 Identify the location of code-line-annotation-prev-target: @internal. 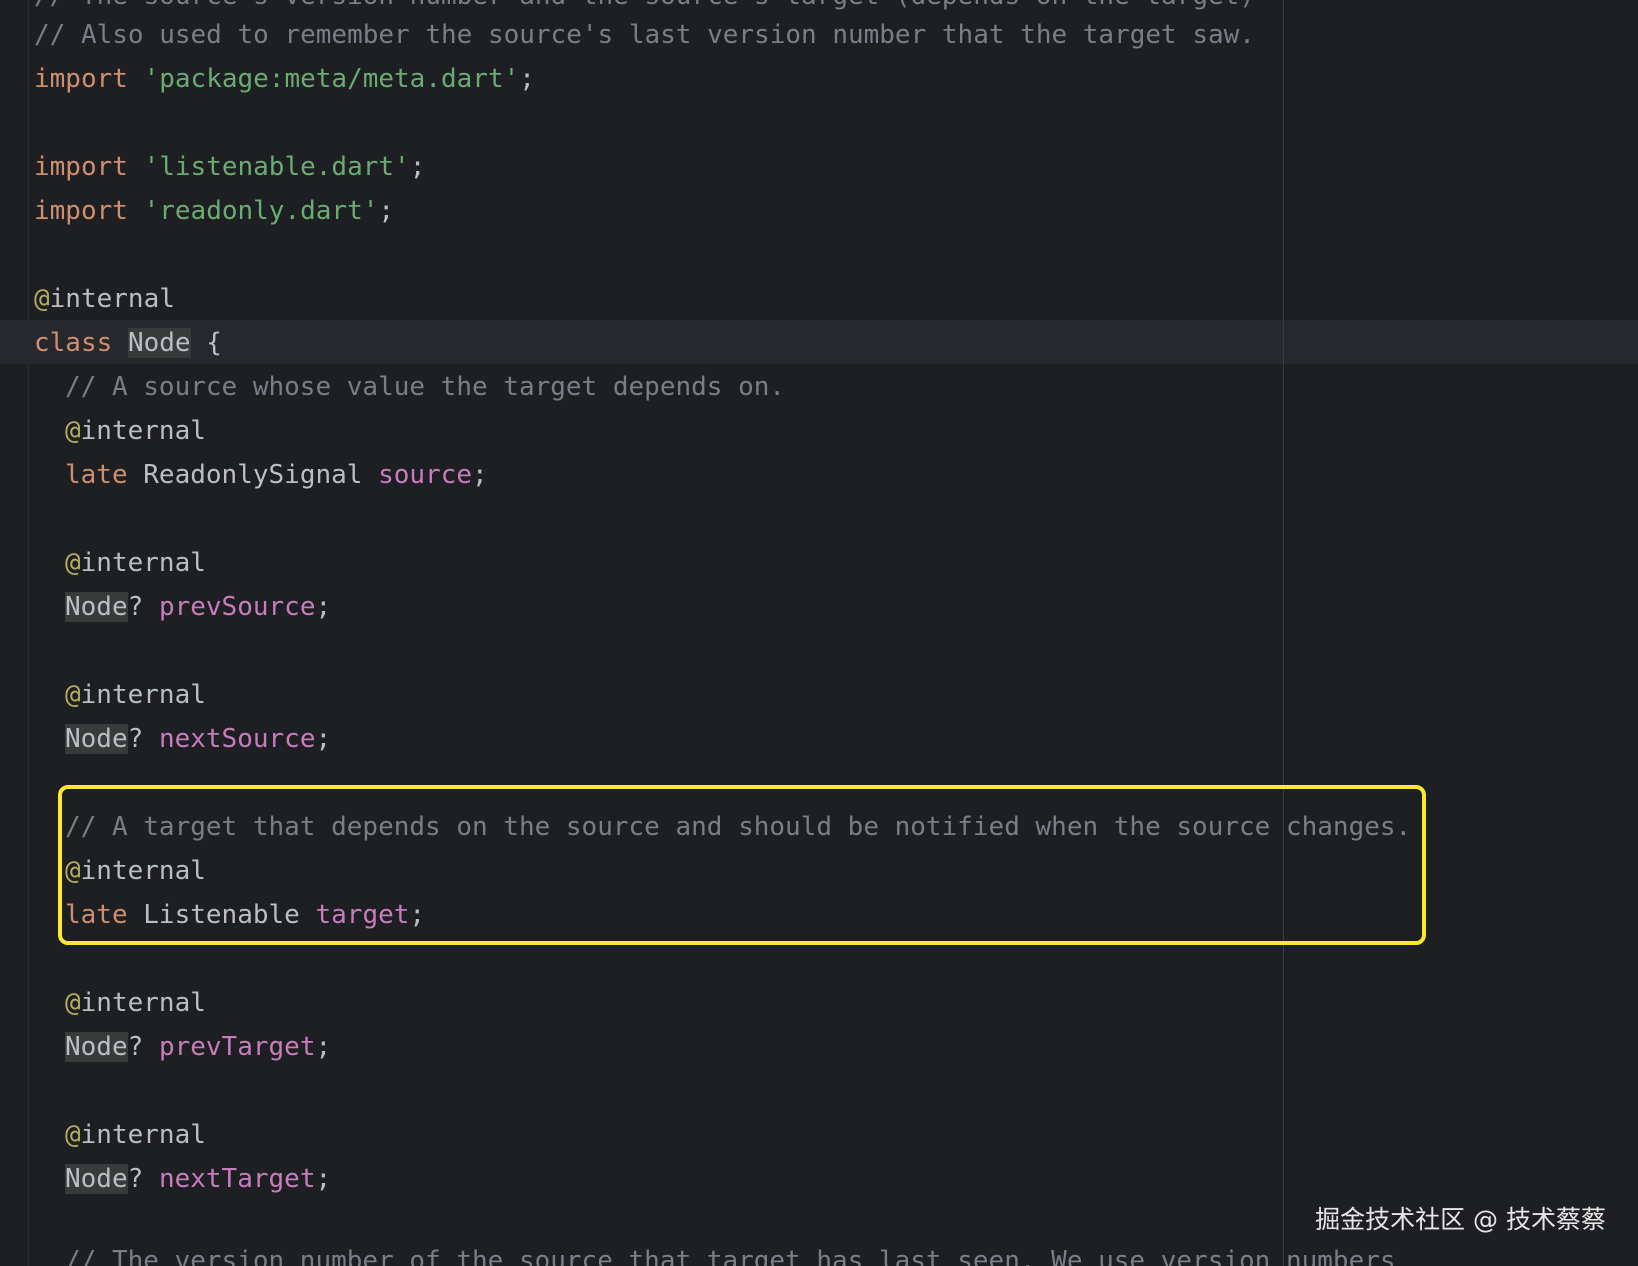
(120, 1003).